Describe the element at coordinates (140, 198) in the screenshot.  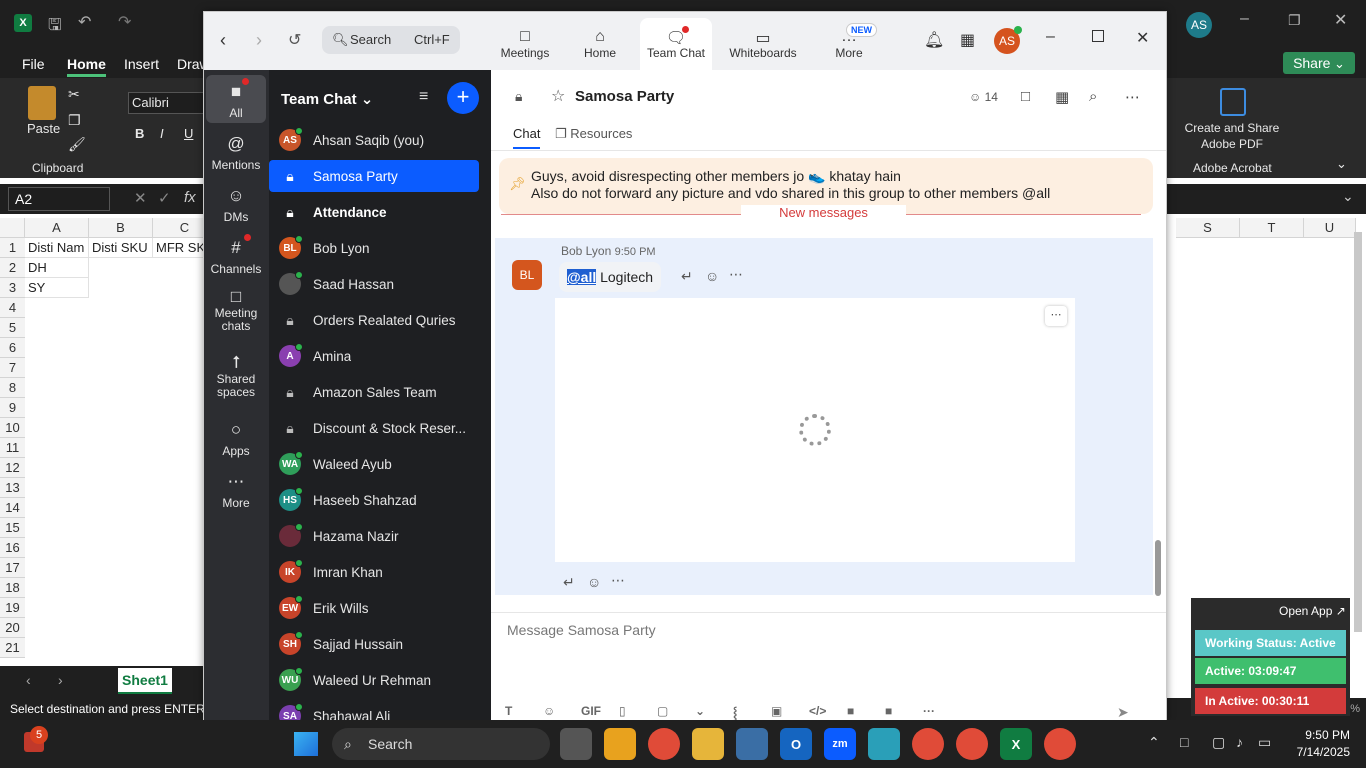
I see `cancel-formula-icon: ✕` at that location.